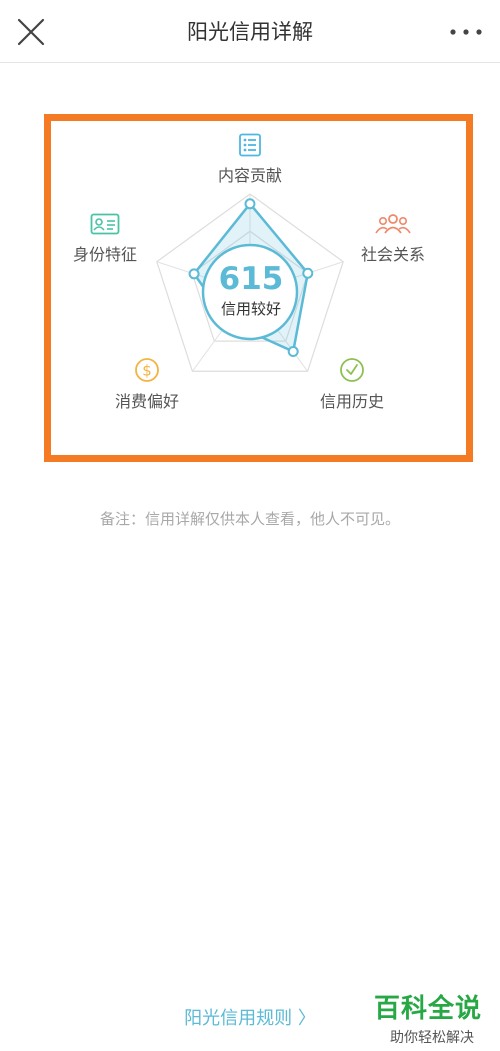 The height and width of the screenshot is (1051, 500). I want to click on dimension-label: 消费偏好, so click(146, 401).